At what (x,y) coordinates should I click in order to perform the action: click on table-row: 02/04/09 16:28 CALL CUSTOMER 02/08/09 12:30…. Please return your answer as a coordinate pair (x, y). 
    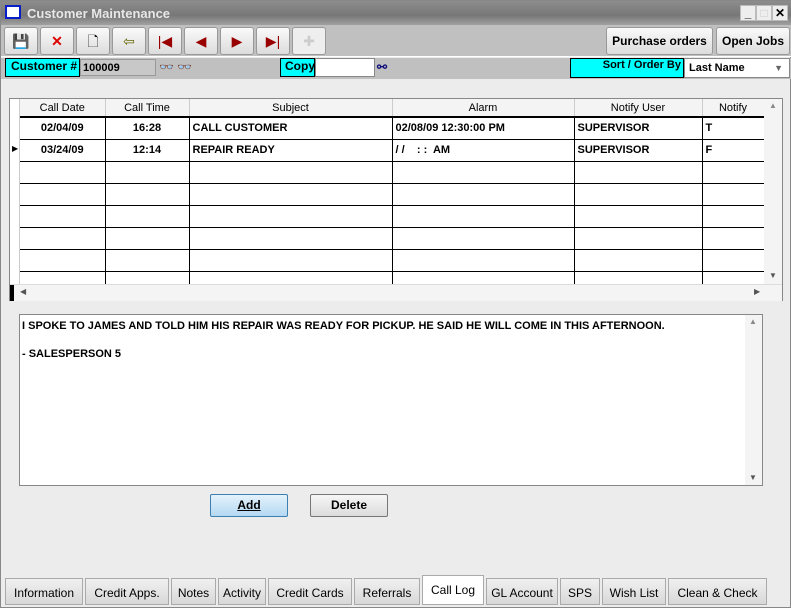
    Looking at the image, I should click on (392, 128).